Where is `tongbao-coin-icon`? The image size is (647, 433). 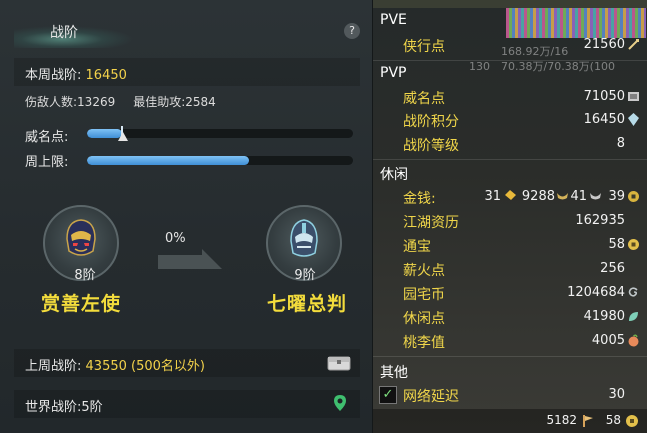
tongbao-coin-icon is located at coordinates (633, 244).